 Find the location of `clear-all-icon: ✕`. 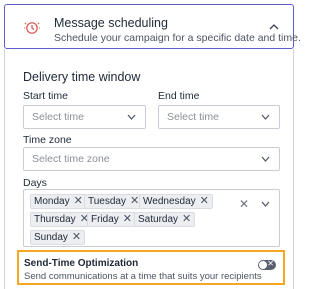

clear-all-icon: ✕ is located at coordinates (244, 204).